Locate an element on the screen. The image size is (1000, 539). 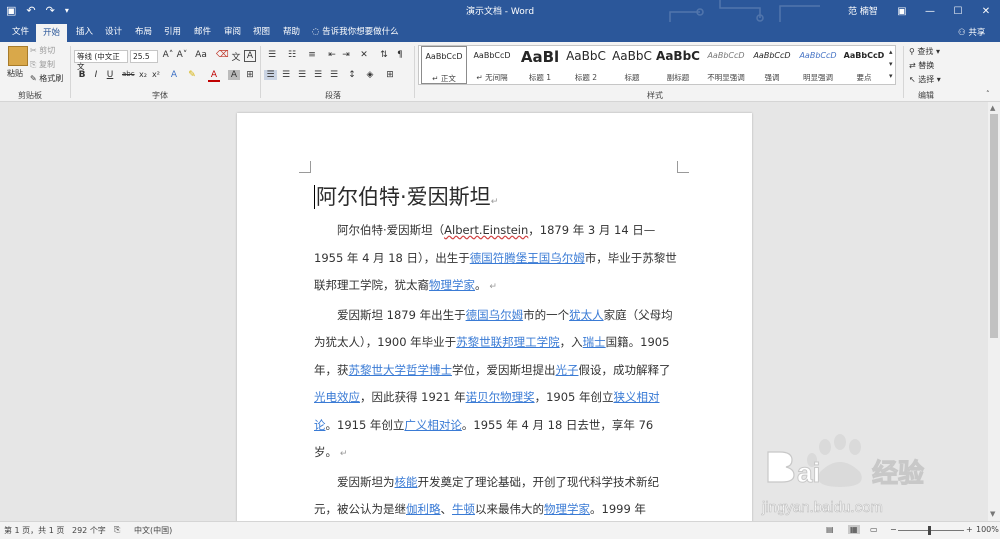
line-spacing-icon: ↕ is located at coordinates (352, 75).